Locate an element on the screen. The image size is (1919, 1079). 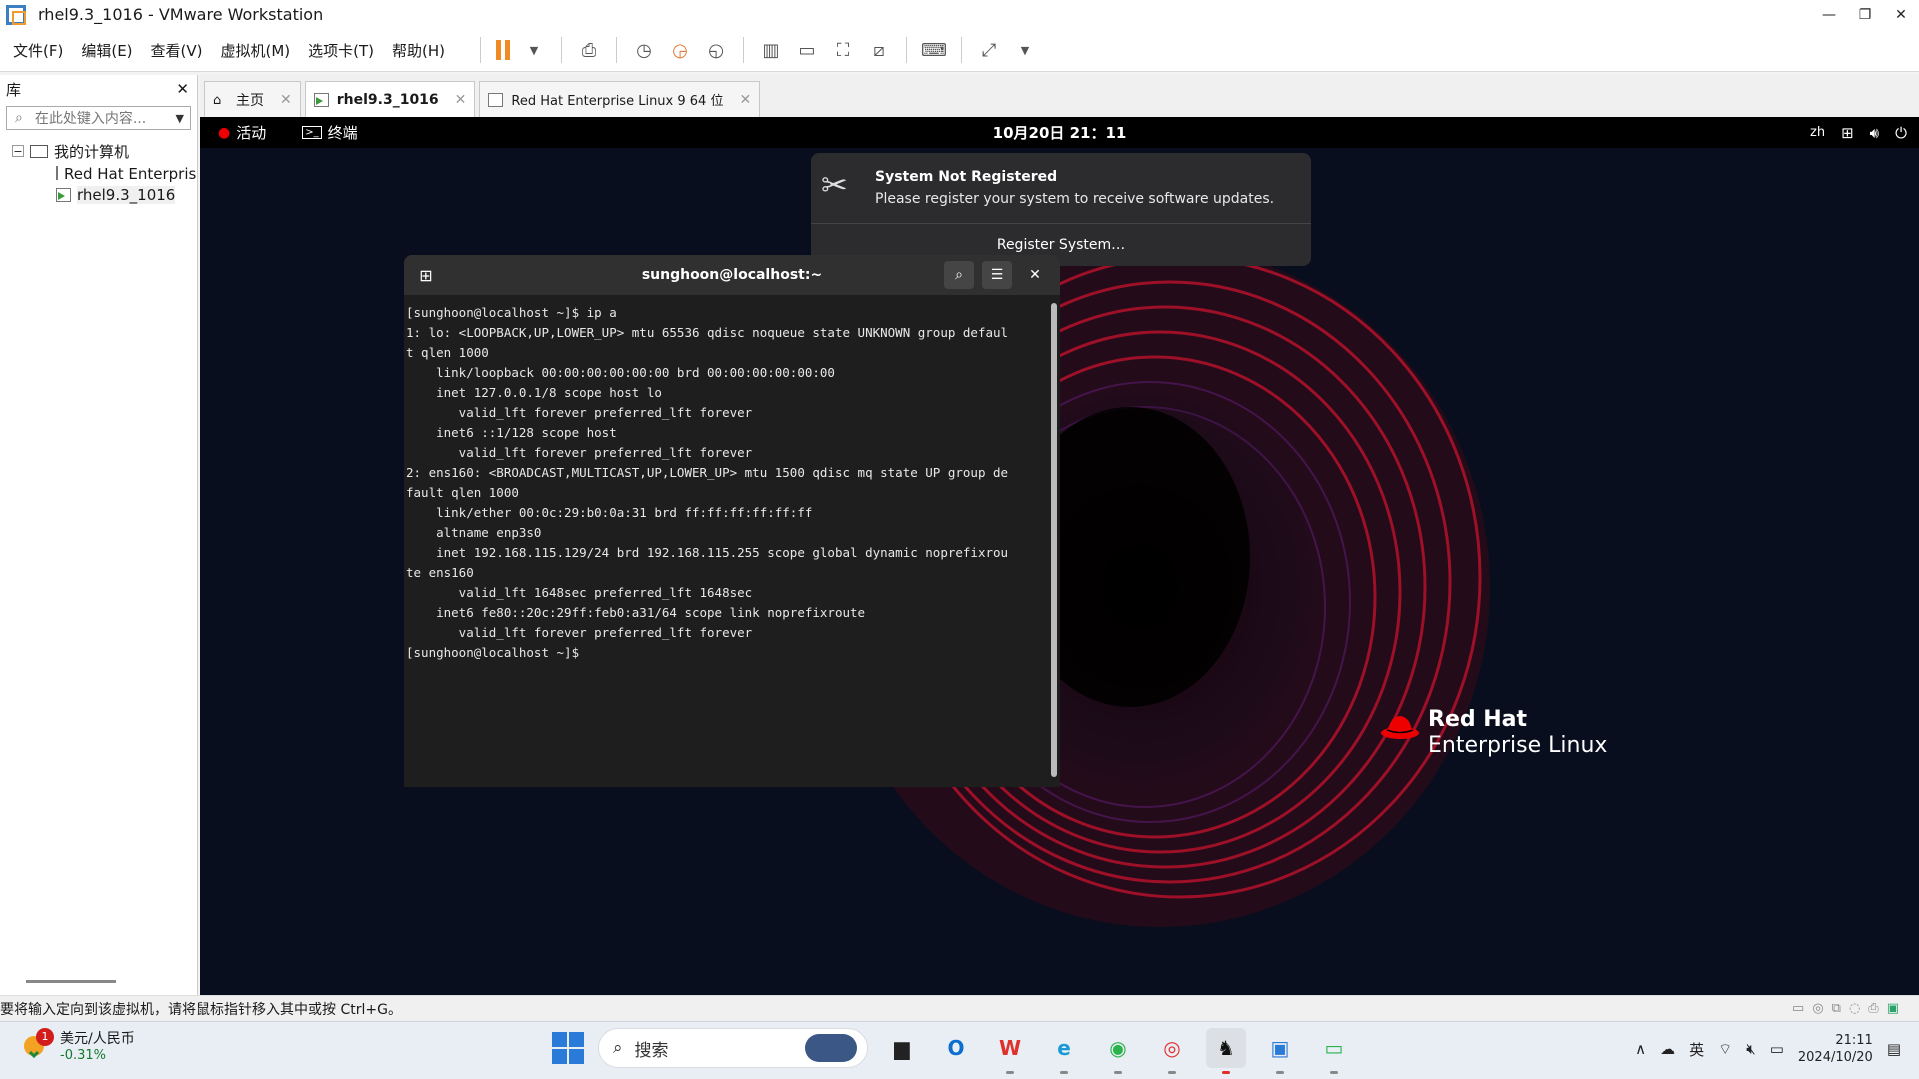
library-view-icon: ▥ is located at coordinates (771, 50).